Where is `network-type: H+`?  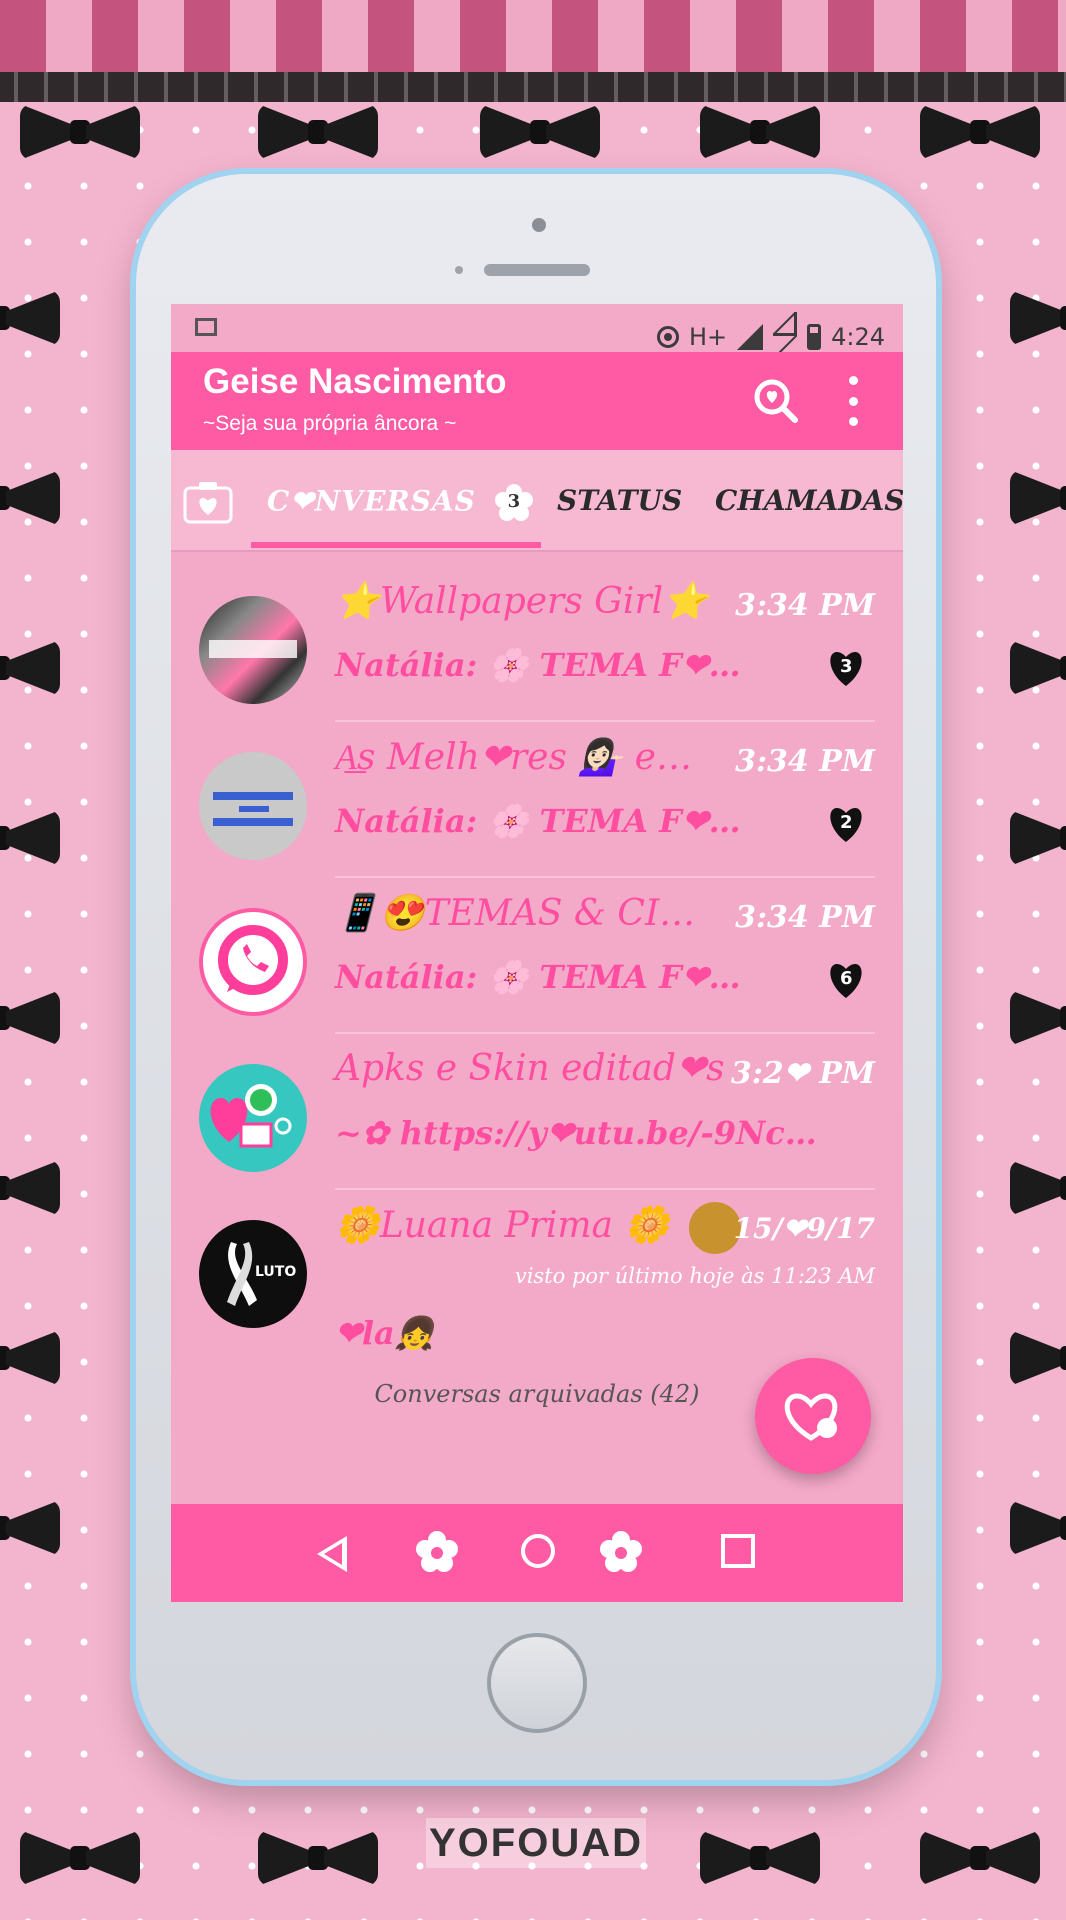 network-type: H+ is located at coordinates (708, 337).